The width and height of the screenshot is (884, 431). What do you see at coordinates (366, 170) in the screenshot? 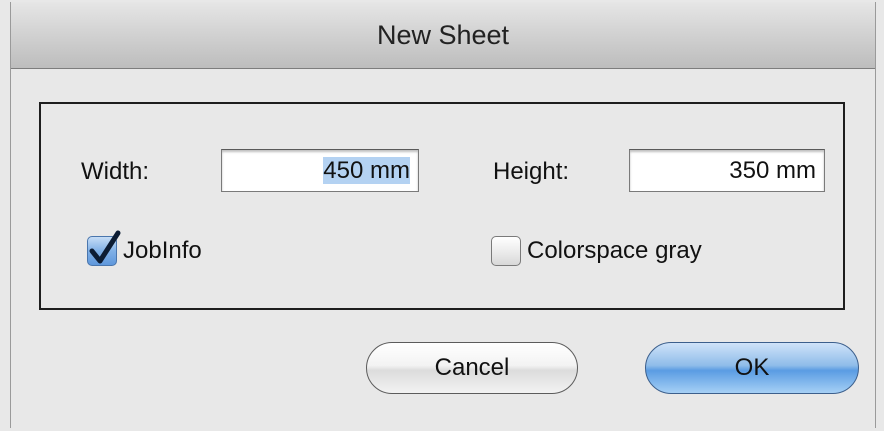
I see `width-value: 450 mm` at bounding box center [366, 170].